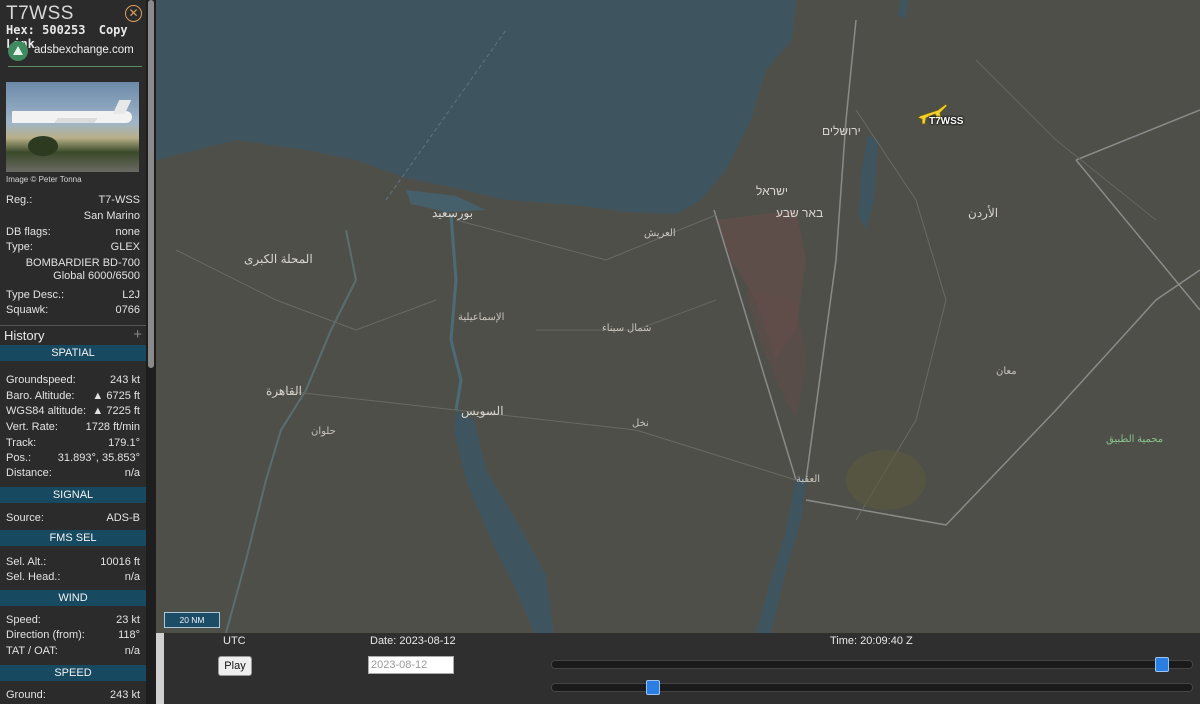 The width and height of the screenshot is (1200, 704). What do you see at coordinates (278, 259) in the screenshot?
I see `map-label-mahalla: المحلة الكبرى` at bounding box center [278, 259].